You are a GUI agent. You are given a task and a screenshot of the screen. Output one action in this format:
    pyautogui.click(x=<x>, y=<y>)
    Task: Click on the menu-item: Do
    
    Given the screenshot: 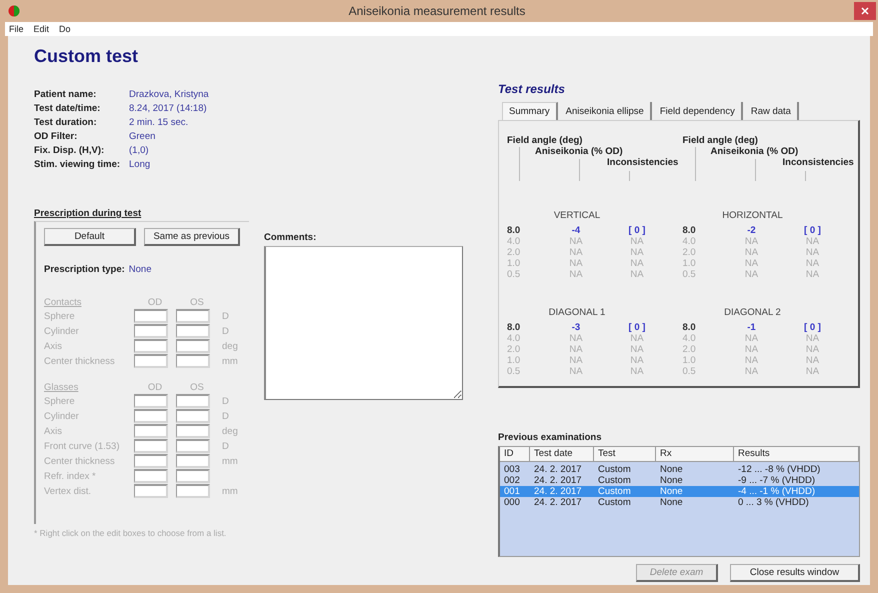 What is the action you would take?
    pyautogui.click(x=65, y=29)
    